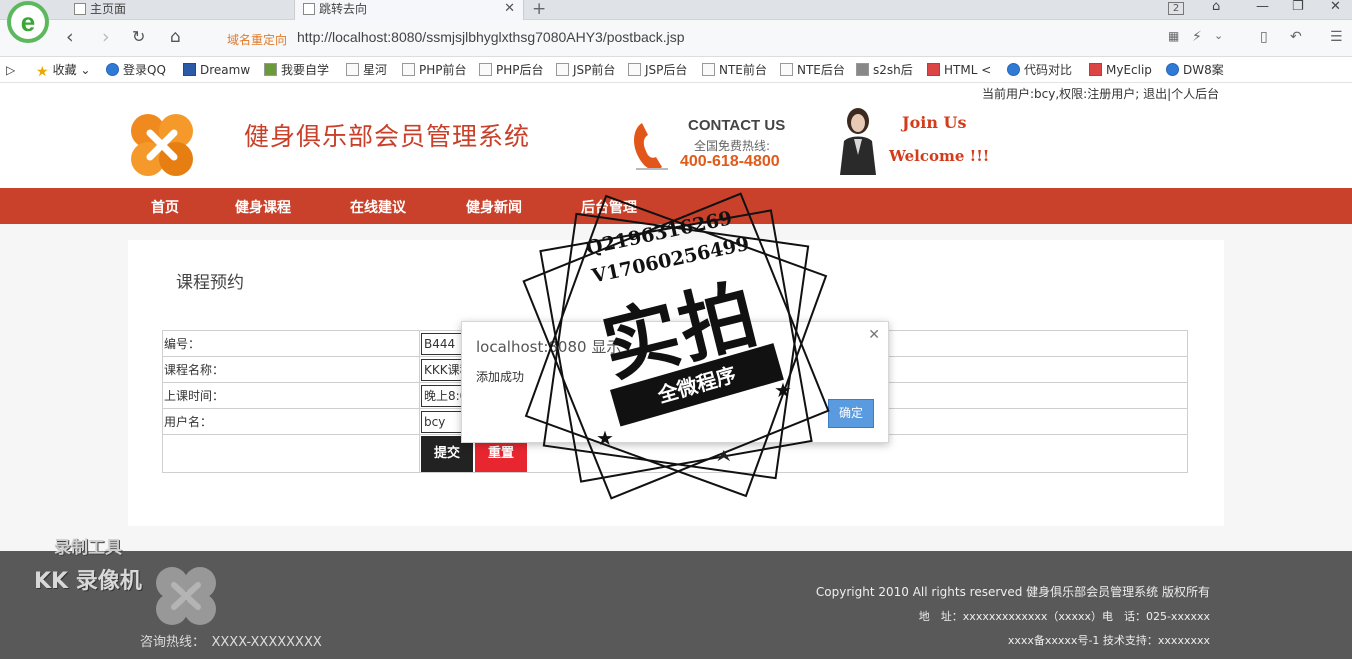 The width and height of the screenshot is (1352, 659). What do you see at coordinates (257, 40) in the screenshot?
I see `redirect-label: 域名重定向` at bounding box center [257, 40].